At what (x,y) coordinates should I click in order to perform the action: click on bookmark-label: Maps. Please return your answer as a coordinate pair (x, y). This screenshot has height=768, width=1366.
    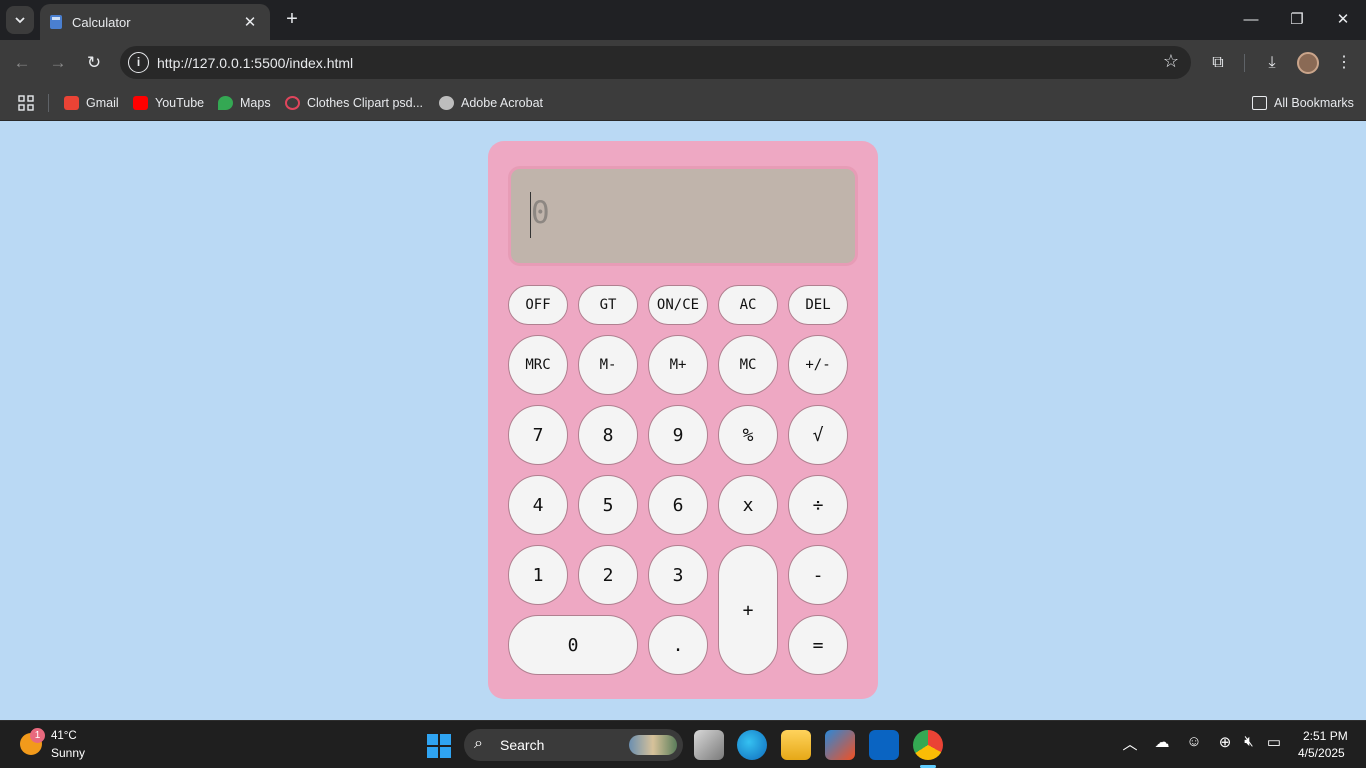
    Looking at the image, I should click on (255, 103).